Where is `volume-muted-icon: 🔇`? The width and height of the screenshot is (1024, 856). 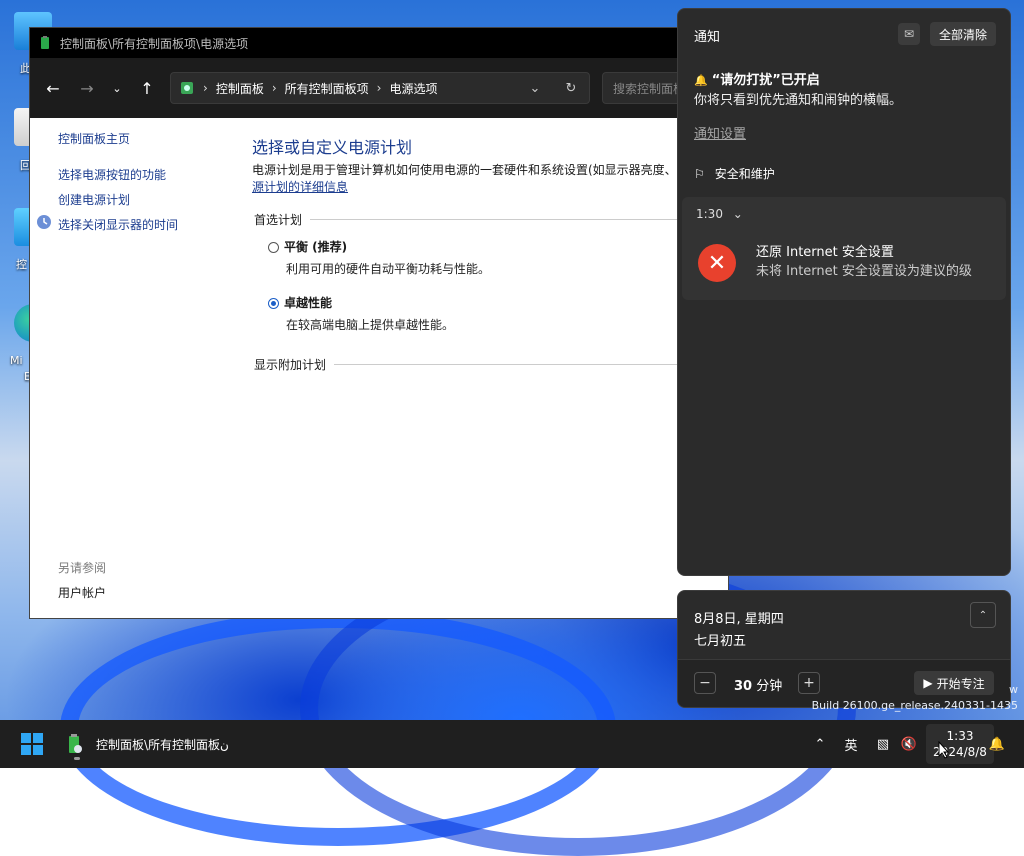
volume-muted-icon: 🔇 is located at coordinates (909, 744).